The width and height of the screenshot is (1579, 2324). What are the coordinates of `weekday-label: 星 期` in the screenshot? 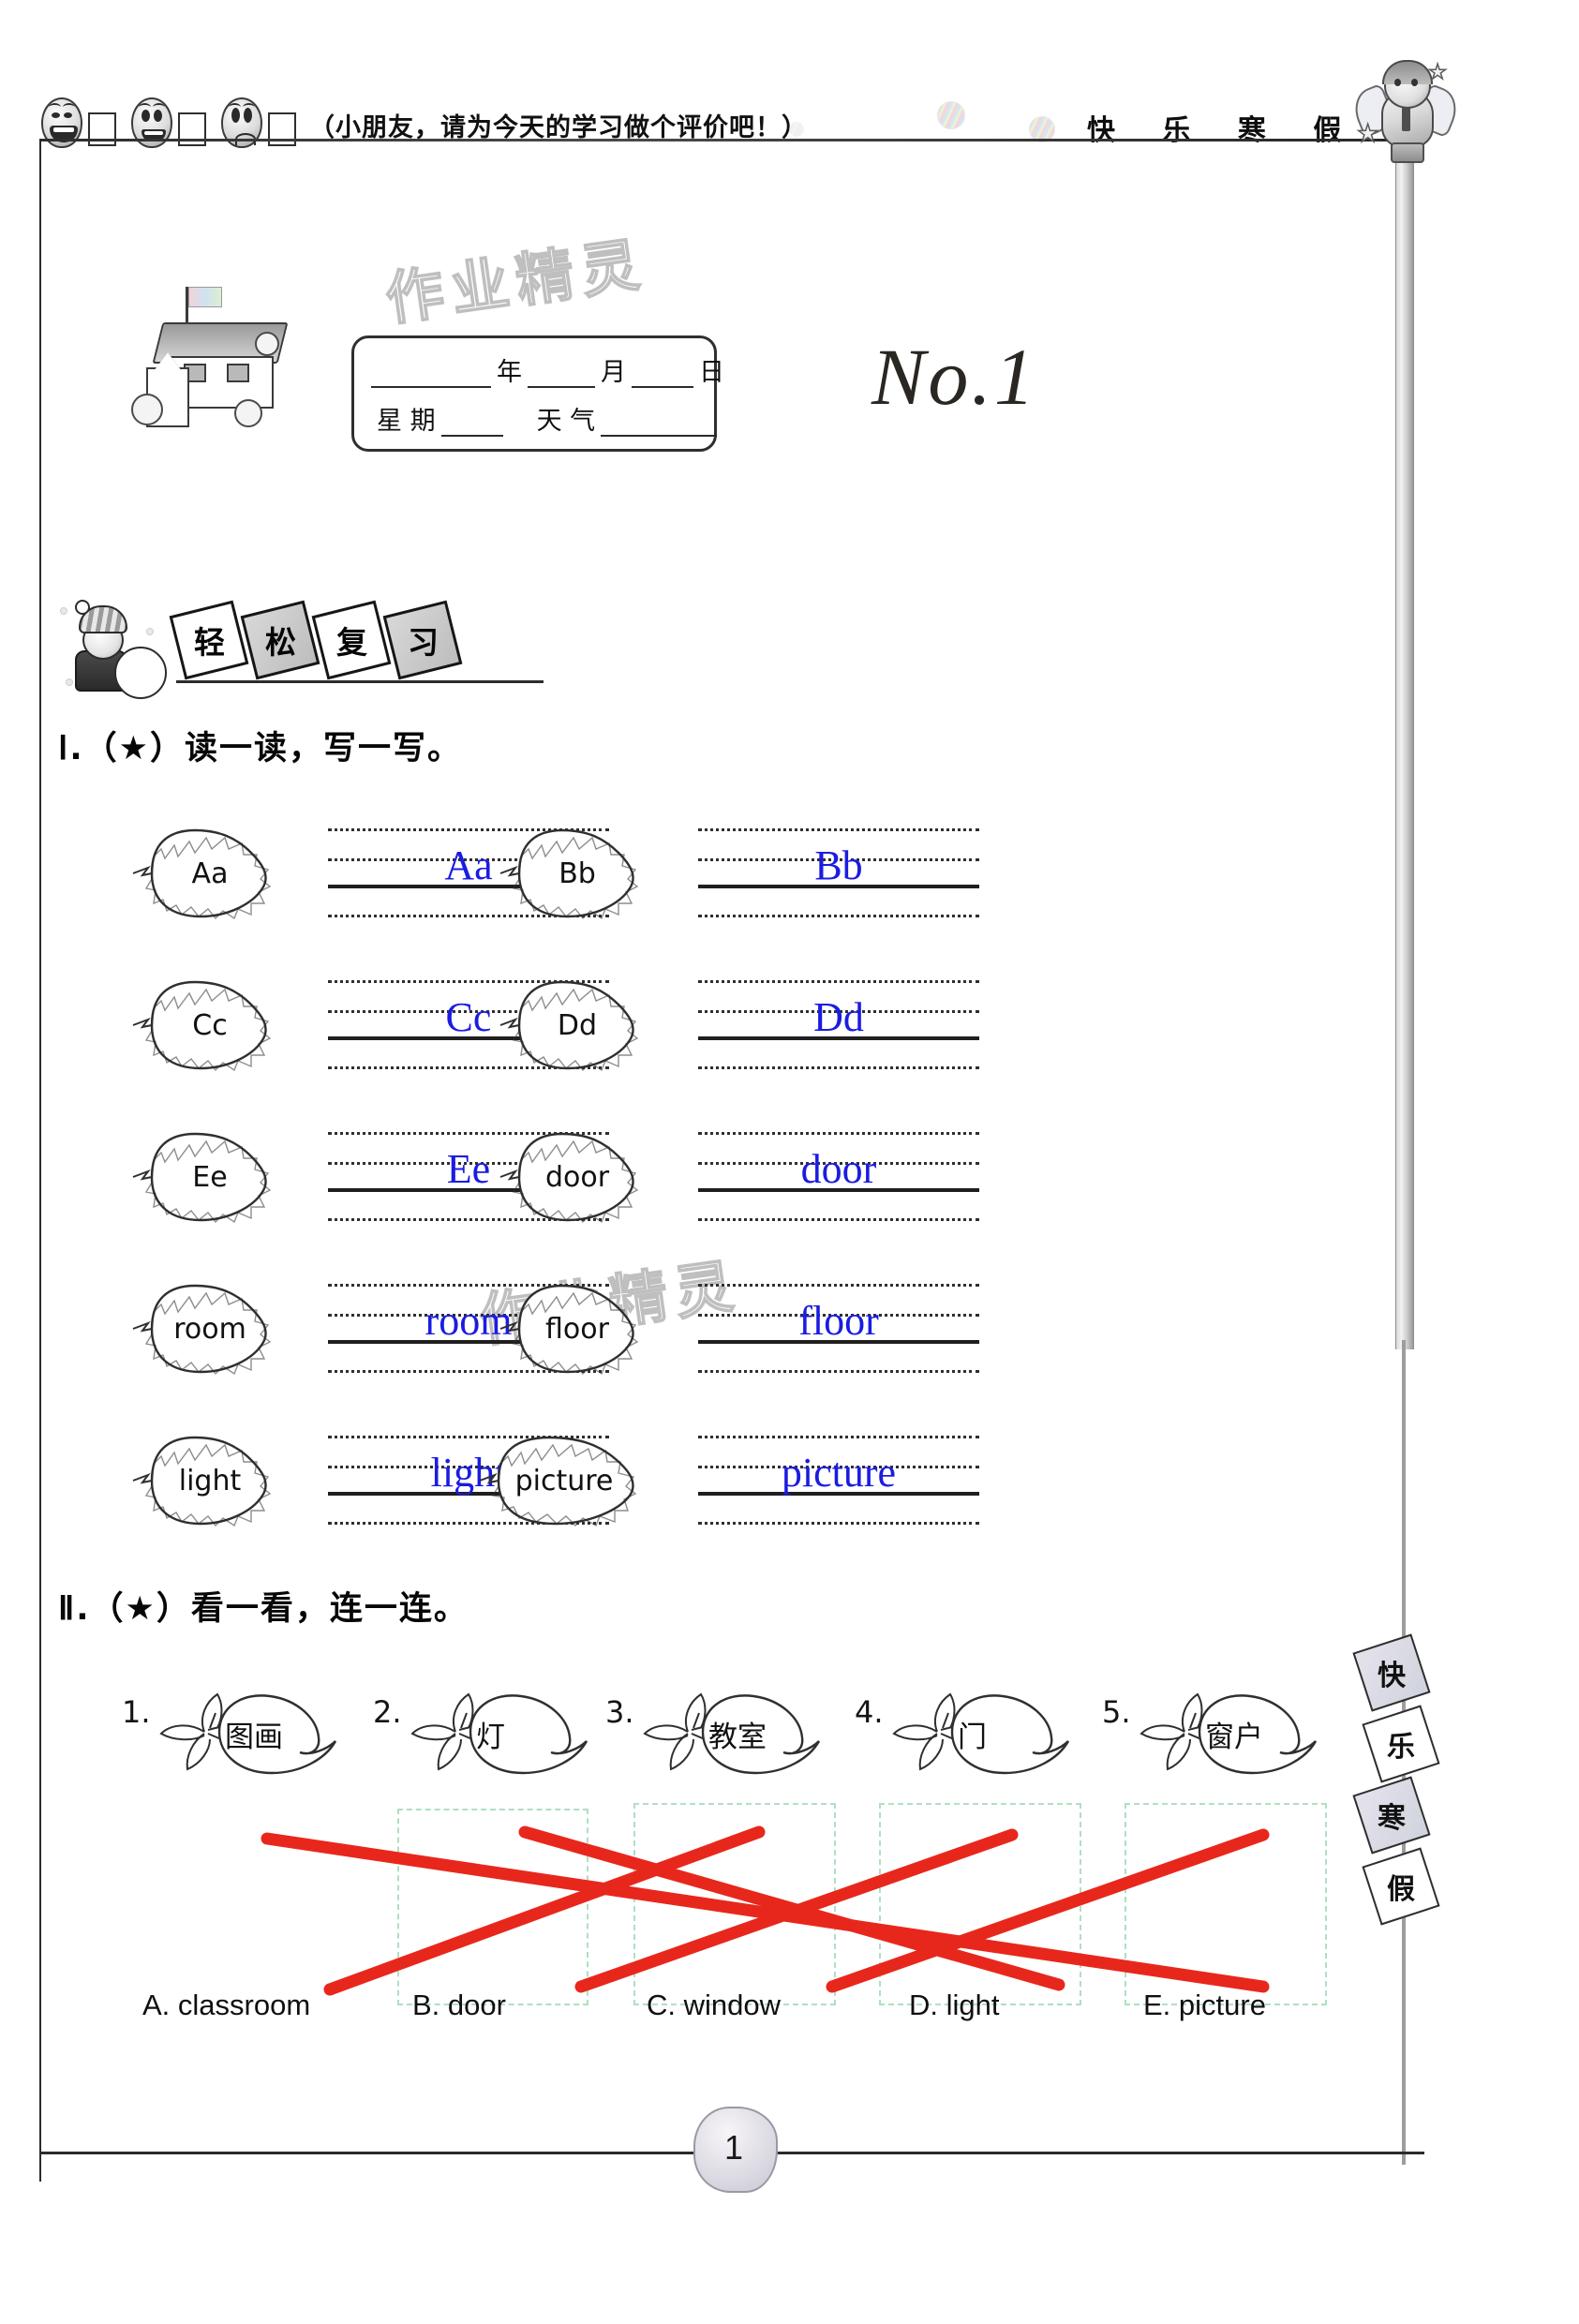 It's located at (406, 421).